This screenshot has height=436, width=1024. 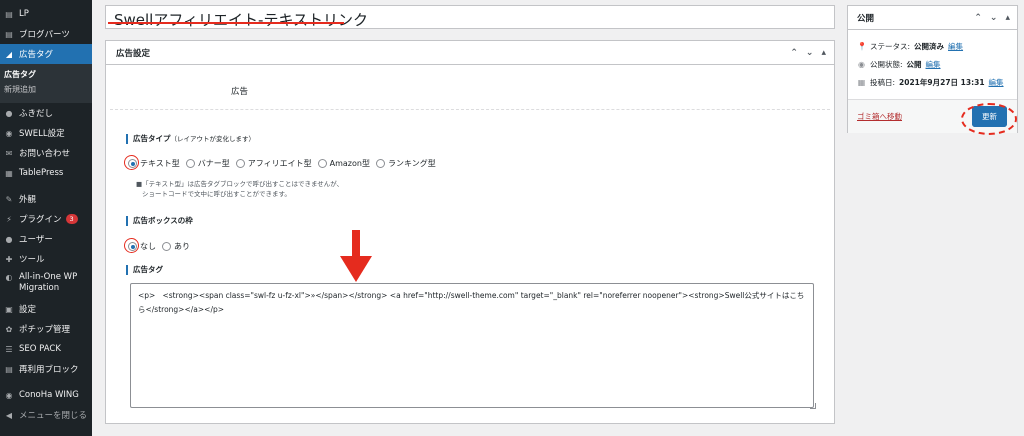 I want to click on sidebar-item-seo-pack: ☰ SEO PACK, so click(x=46, y=349).